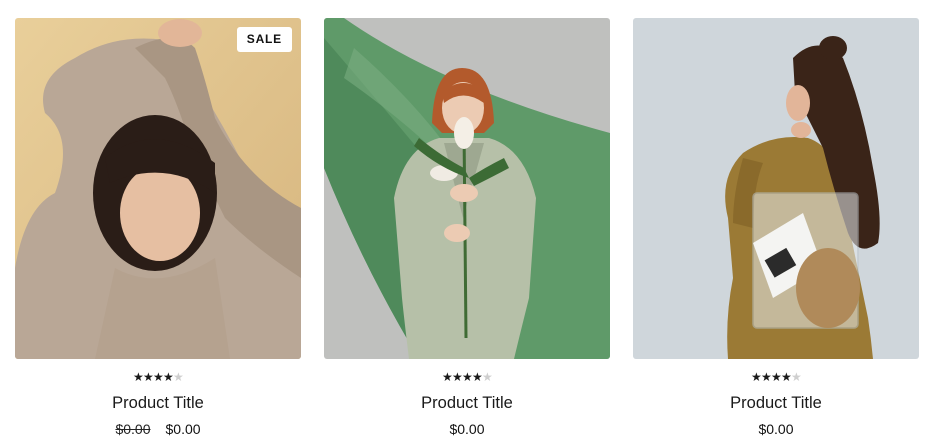 This screenshot has width=934, height=448. What do you see at coordinates (264, 39) in the screenshot?
I see `sale-badge: SALE` at bounding box center [264, 39].